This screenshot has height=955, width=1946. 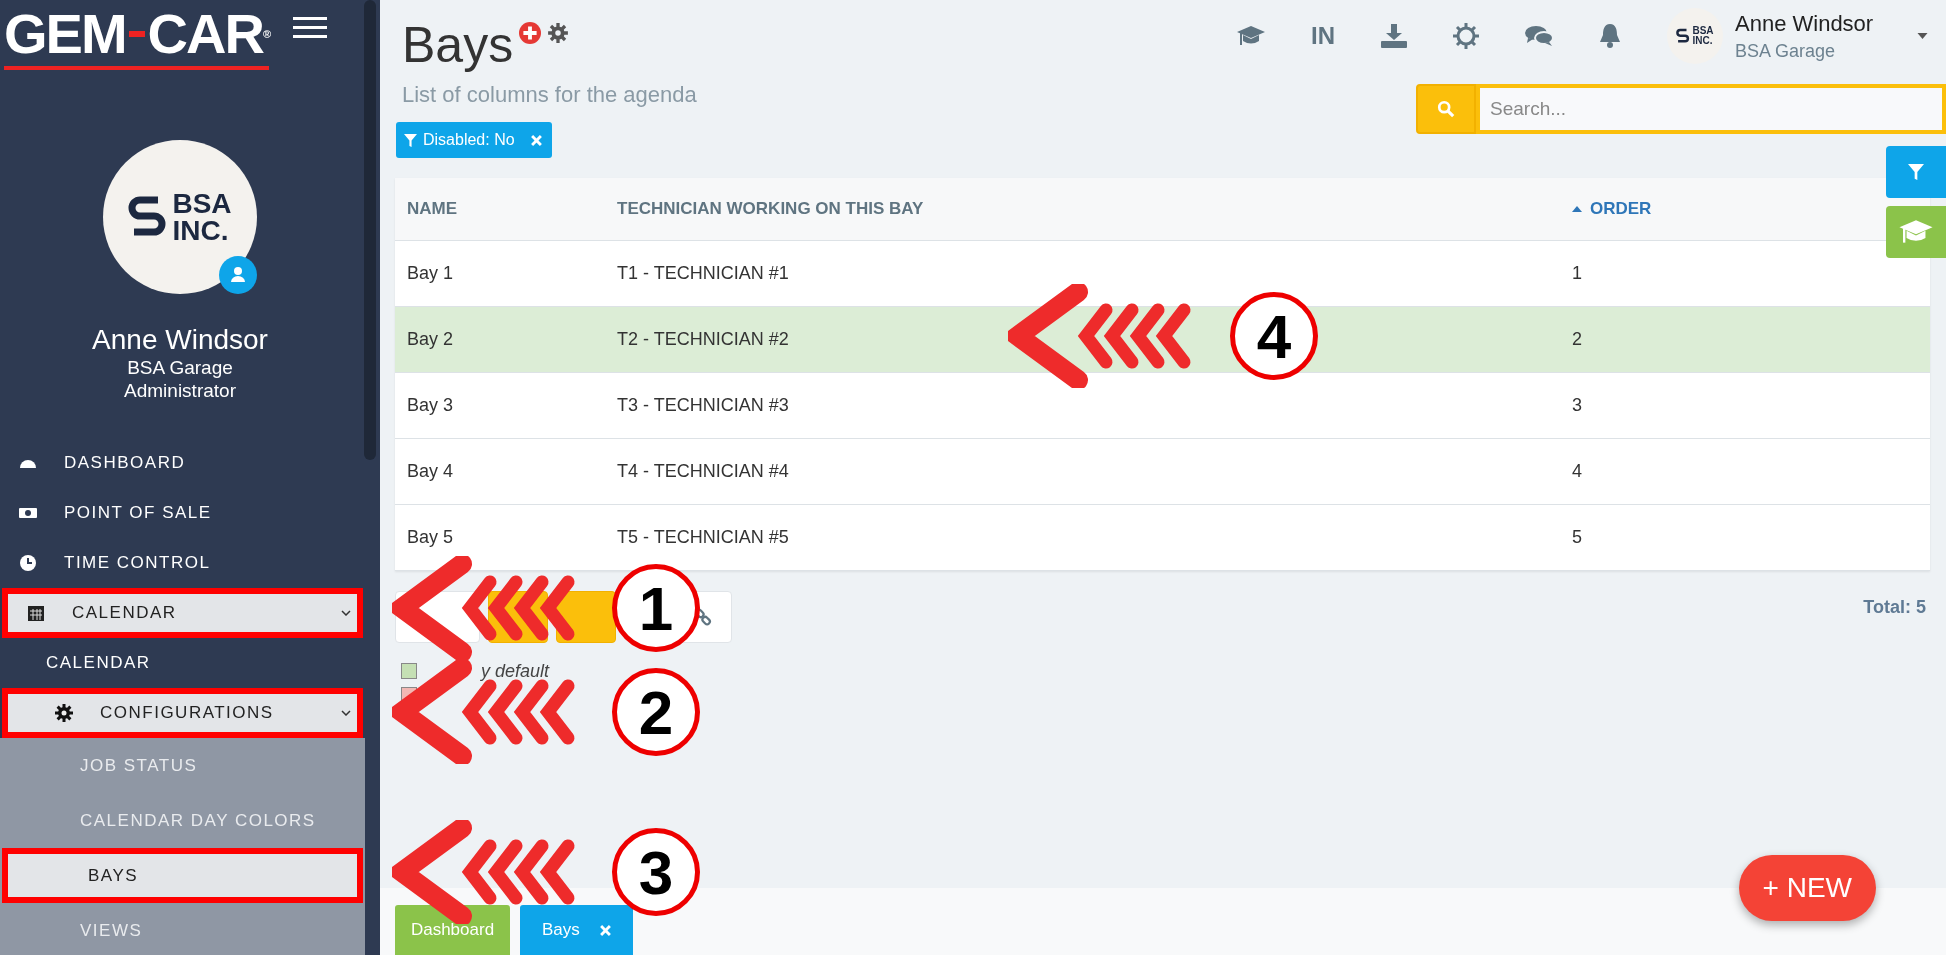 What do you see at coordinates (64, 713) in the screenshot?
I see `gear-icon` at bounding box center [64, 713].